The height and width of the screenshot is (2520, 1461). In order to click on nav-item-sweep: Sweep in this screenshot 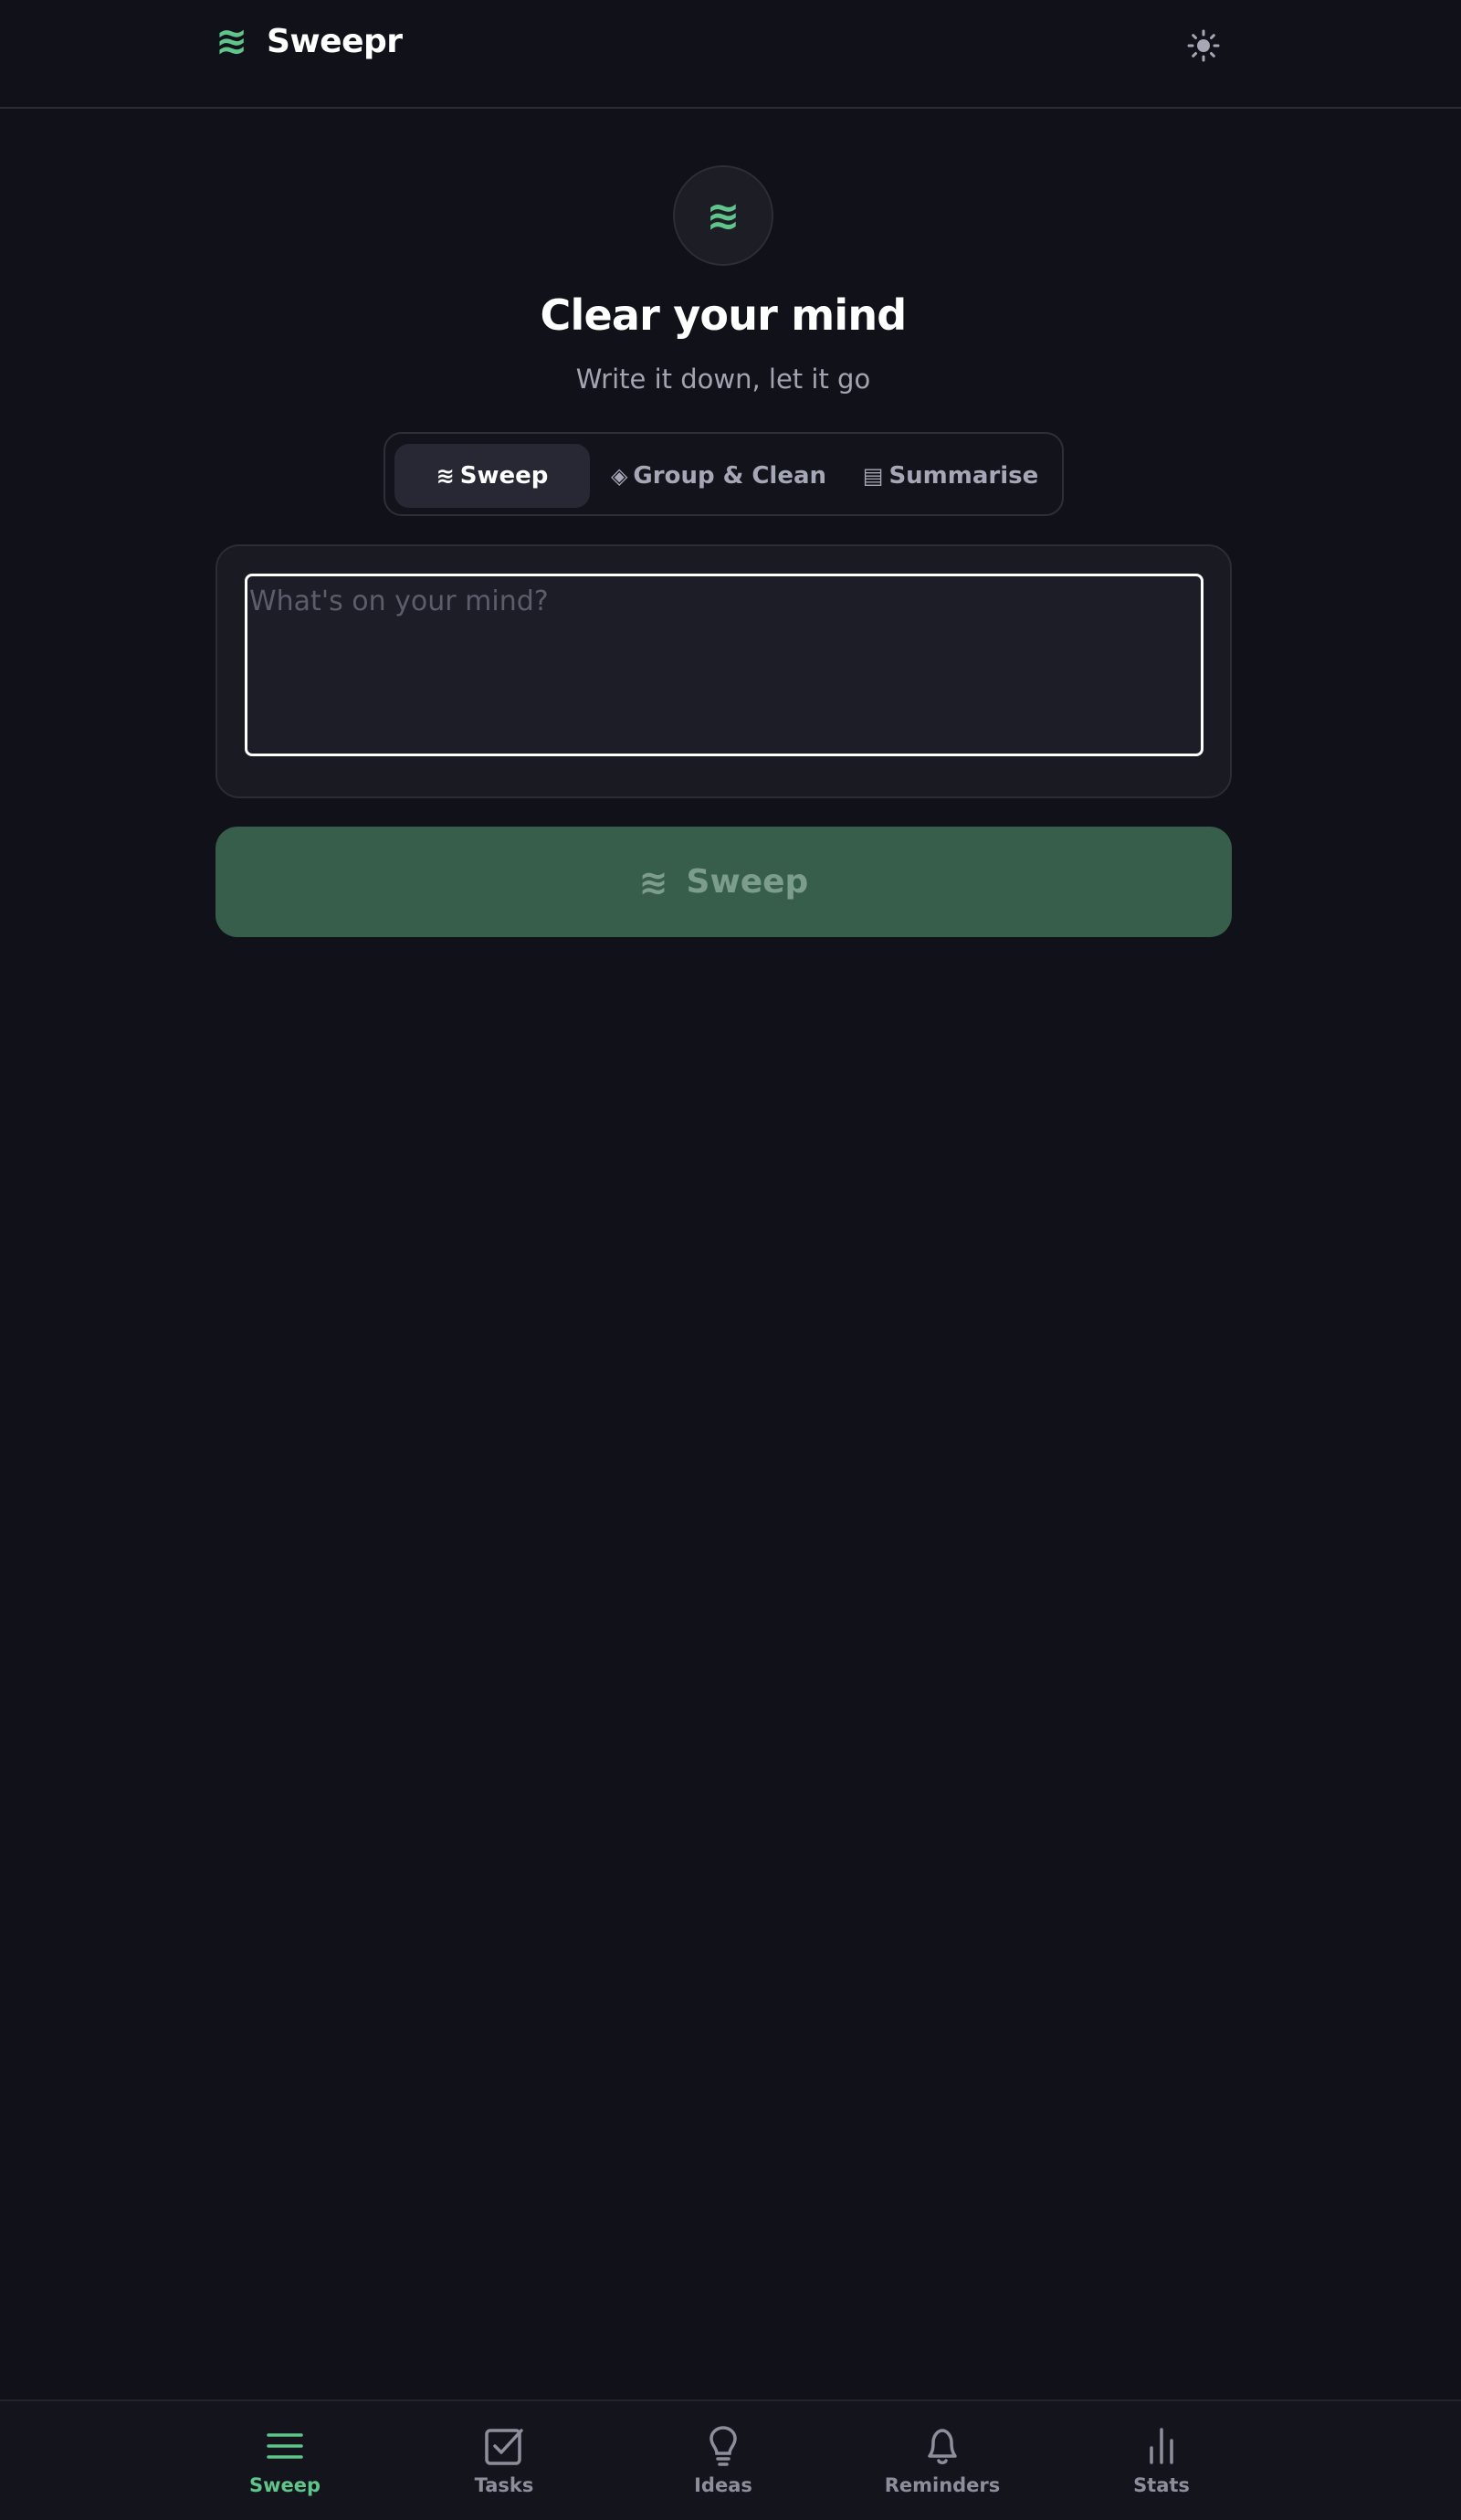, I will do `click(285, 2466)`.